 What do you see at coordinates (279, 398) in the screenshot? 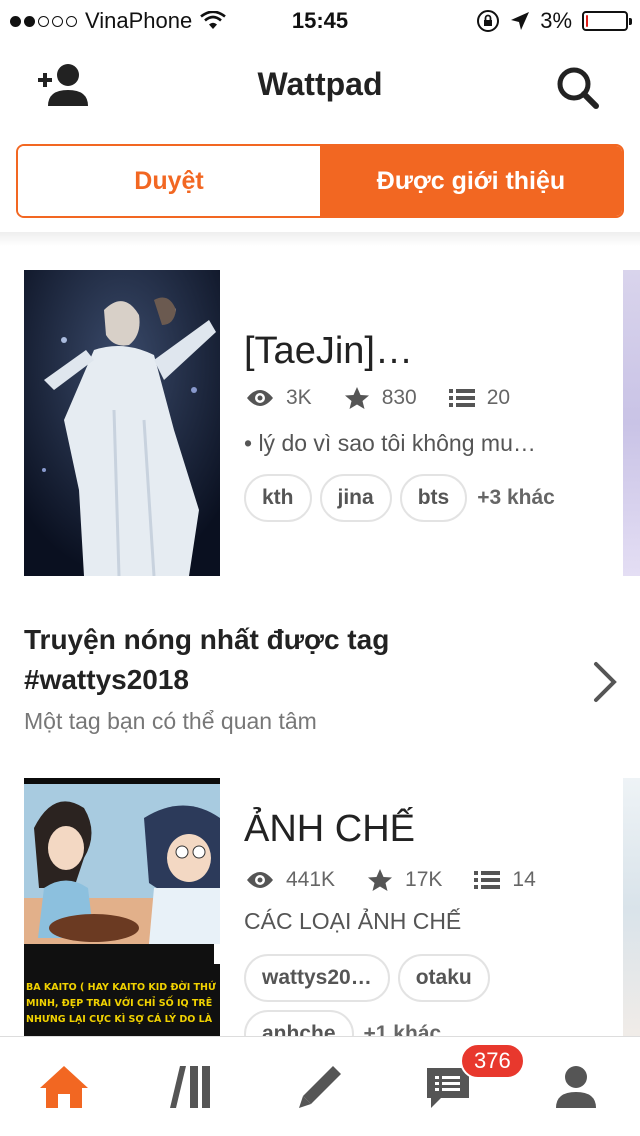
I see `reads-stat: 3K` at bounding box center [279, 398].